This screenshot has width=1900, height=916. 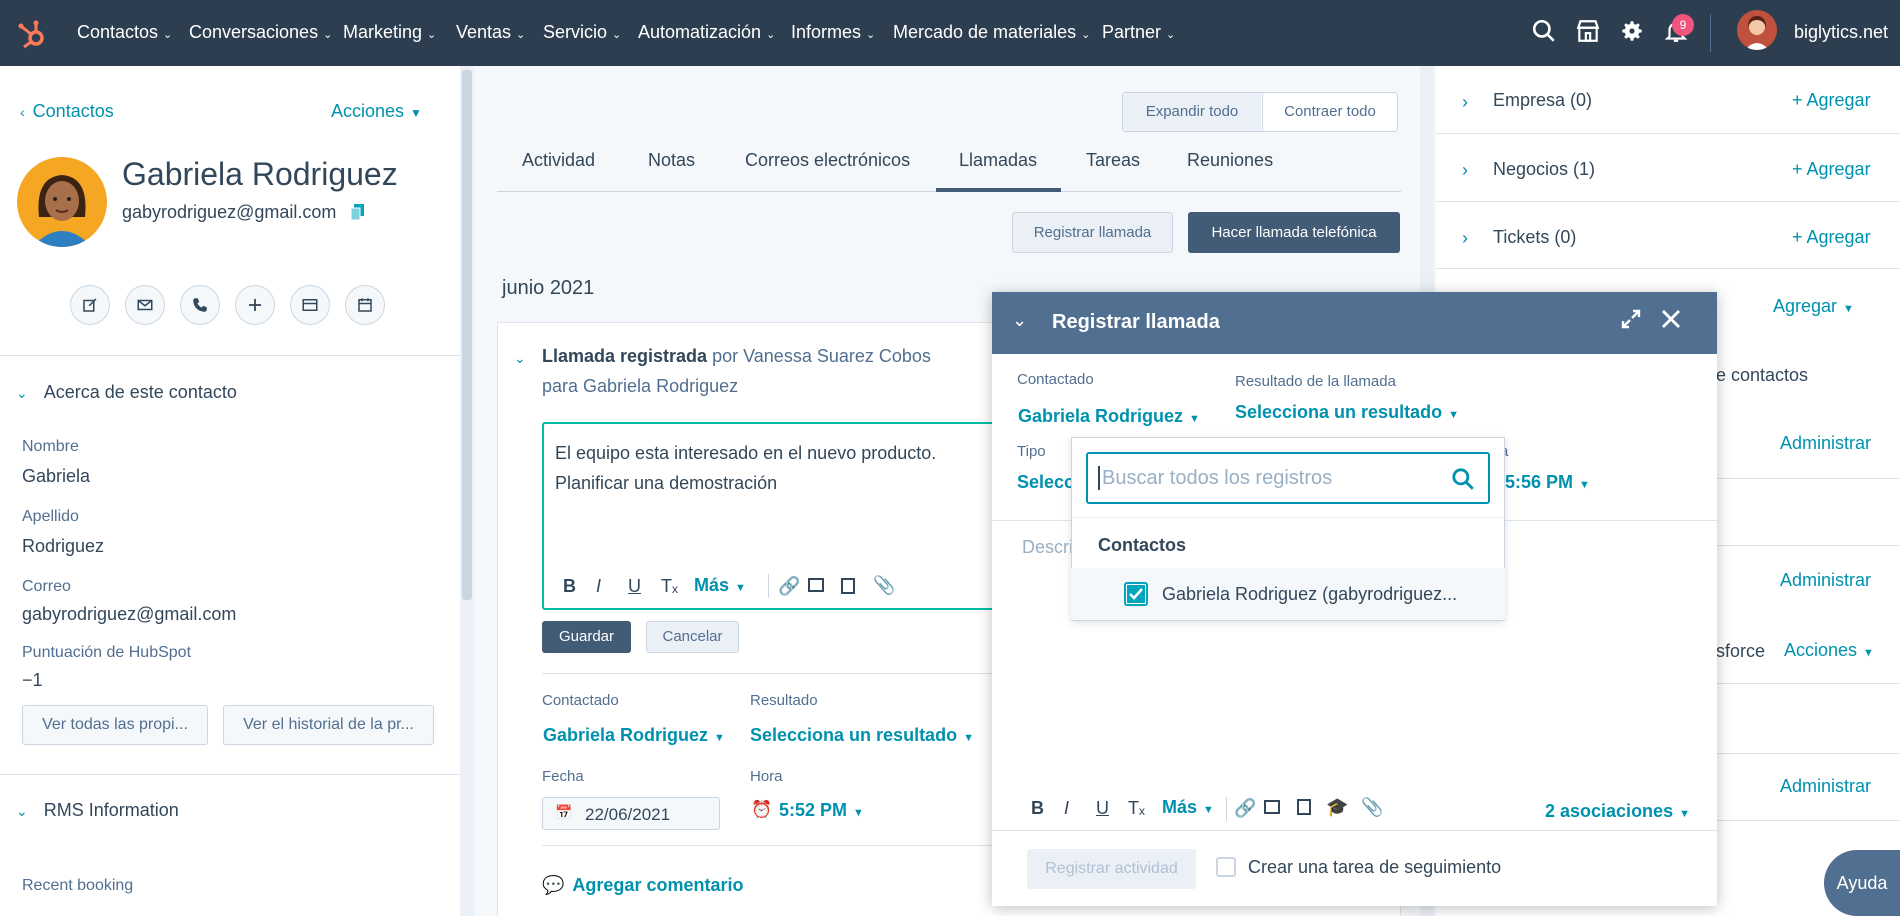 I want to click on collapse-chevron-icon: ⌄, so click(x=1019, y=320).